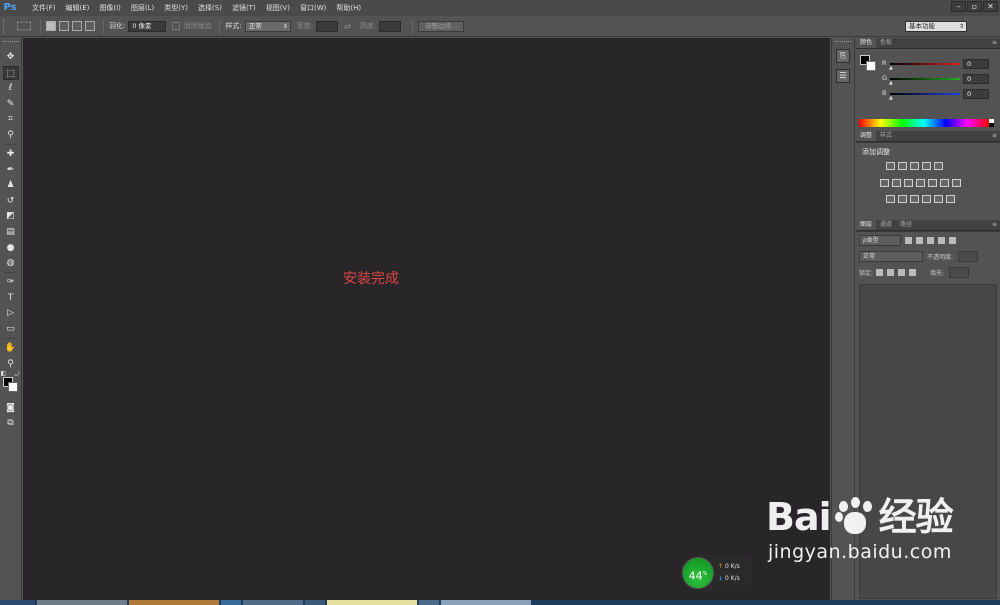 The image size is (1000, 605). Describe the element at coordinates (24, 26) in the screenshot. I see `marquee-preset-icon` at that location.